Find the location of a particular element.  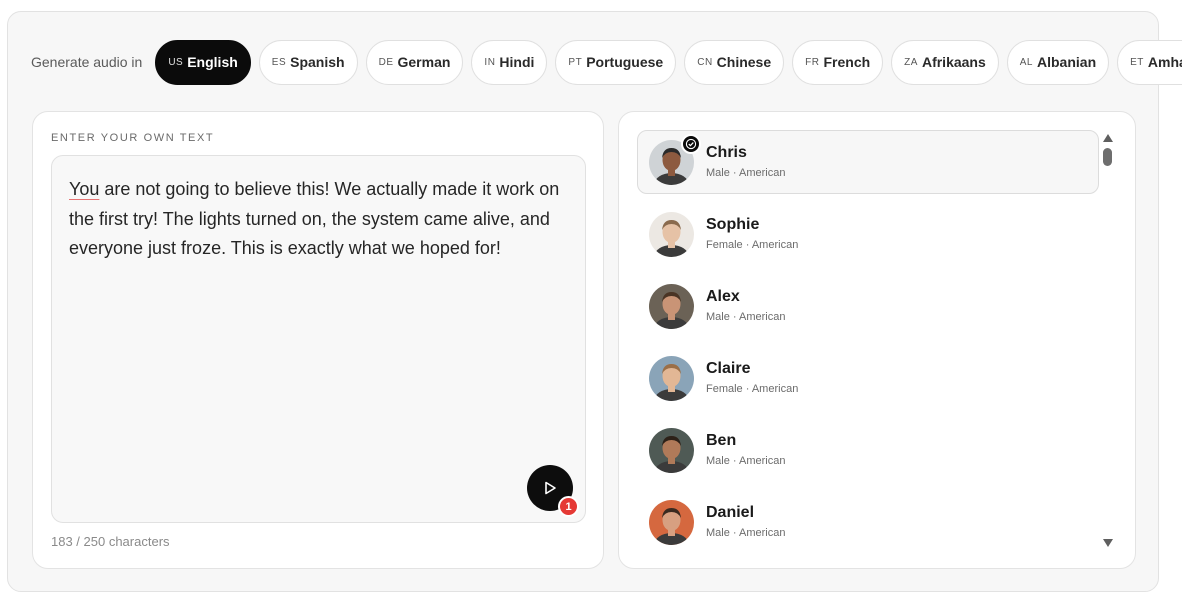

spellcheck-word: You is located at coordinates (84, 189).